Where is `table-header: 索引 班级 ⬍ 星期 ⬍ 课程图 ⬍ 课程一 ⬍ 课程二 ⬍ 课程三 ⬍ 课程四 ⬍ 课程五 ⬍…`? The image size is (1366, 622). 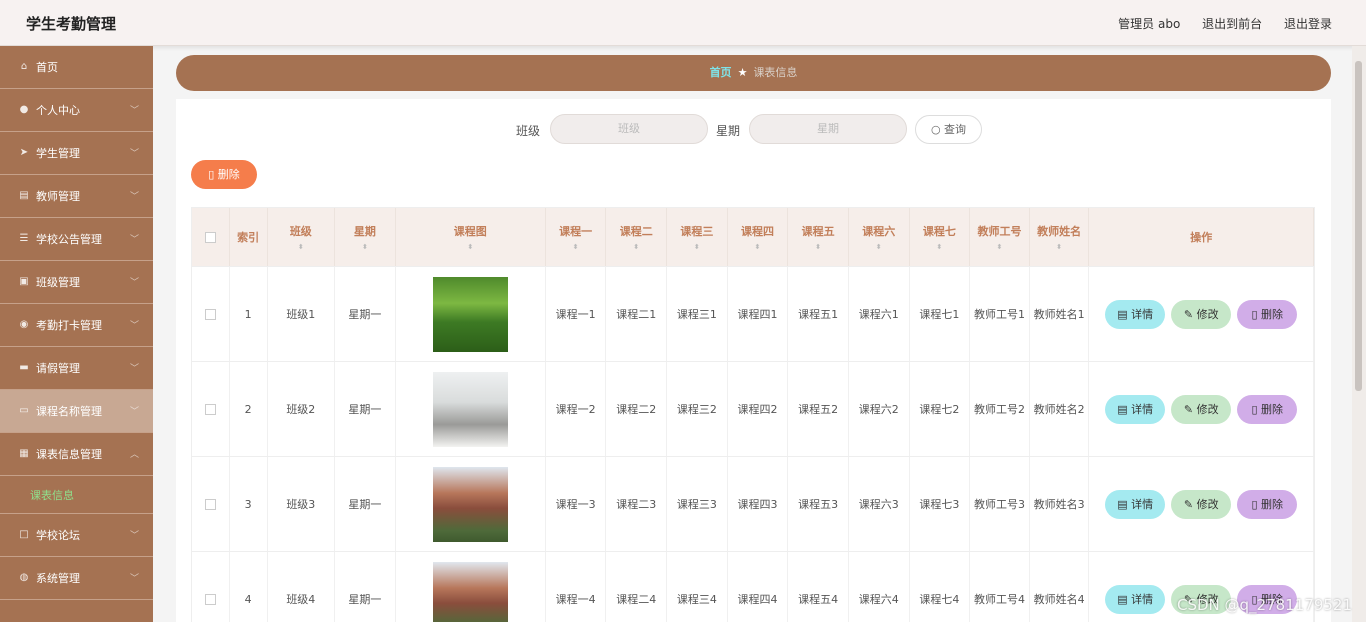
table-header: 索引 班级 ⬍ 星期 ⬍ 课程图 ⬍ 课程一 ⬍ 课程二 ⬍ 课程三 ⬍ 课程四 ⬍ 课程五 ⬍… is located at coordinates (753, 237).